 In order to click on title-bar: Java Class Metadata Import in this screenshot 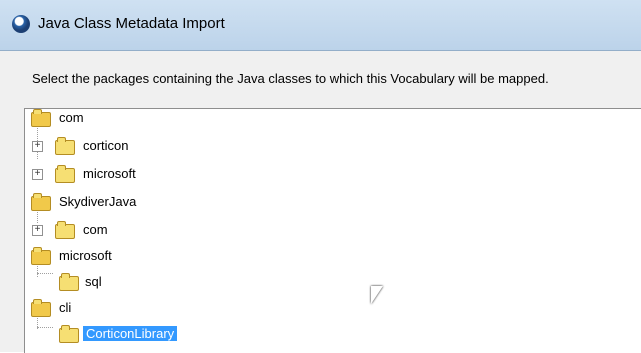, I will do `click(320, 25)`.